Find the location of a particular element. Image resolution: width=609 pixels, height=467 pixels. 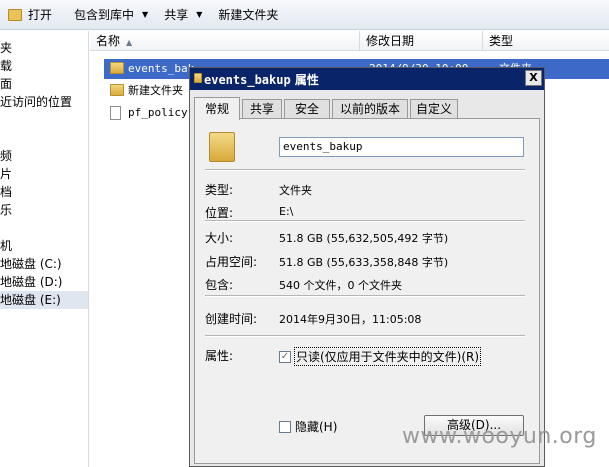

open-icon is located at coordinates (15, 14).